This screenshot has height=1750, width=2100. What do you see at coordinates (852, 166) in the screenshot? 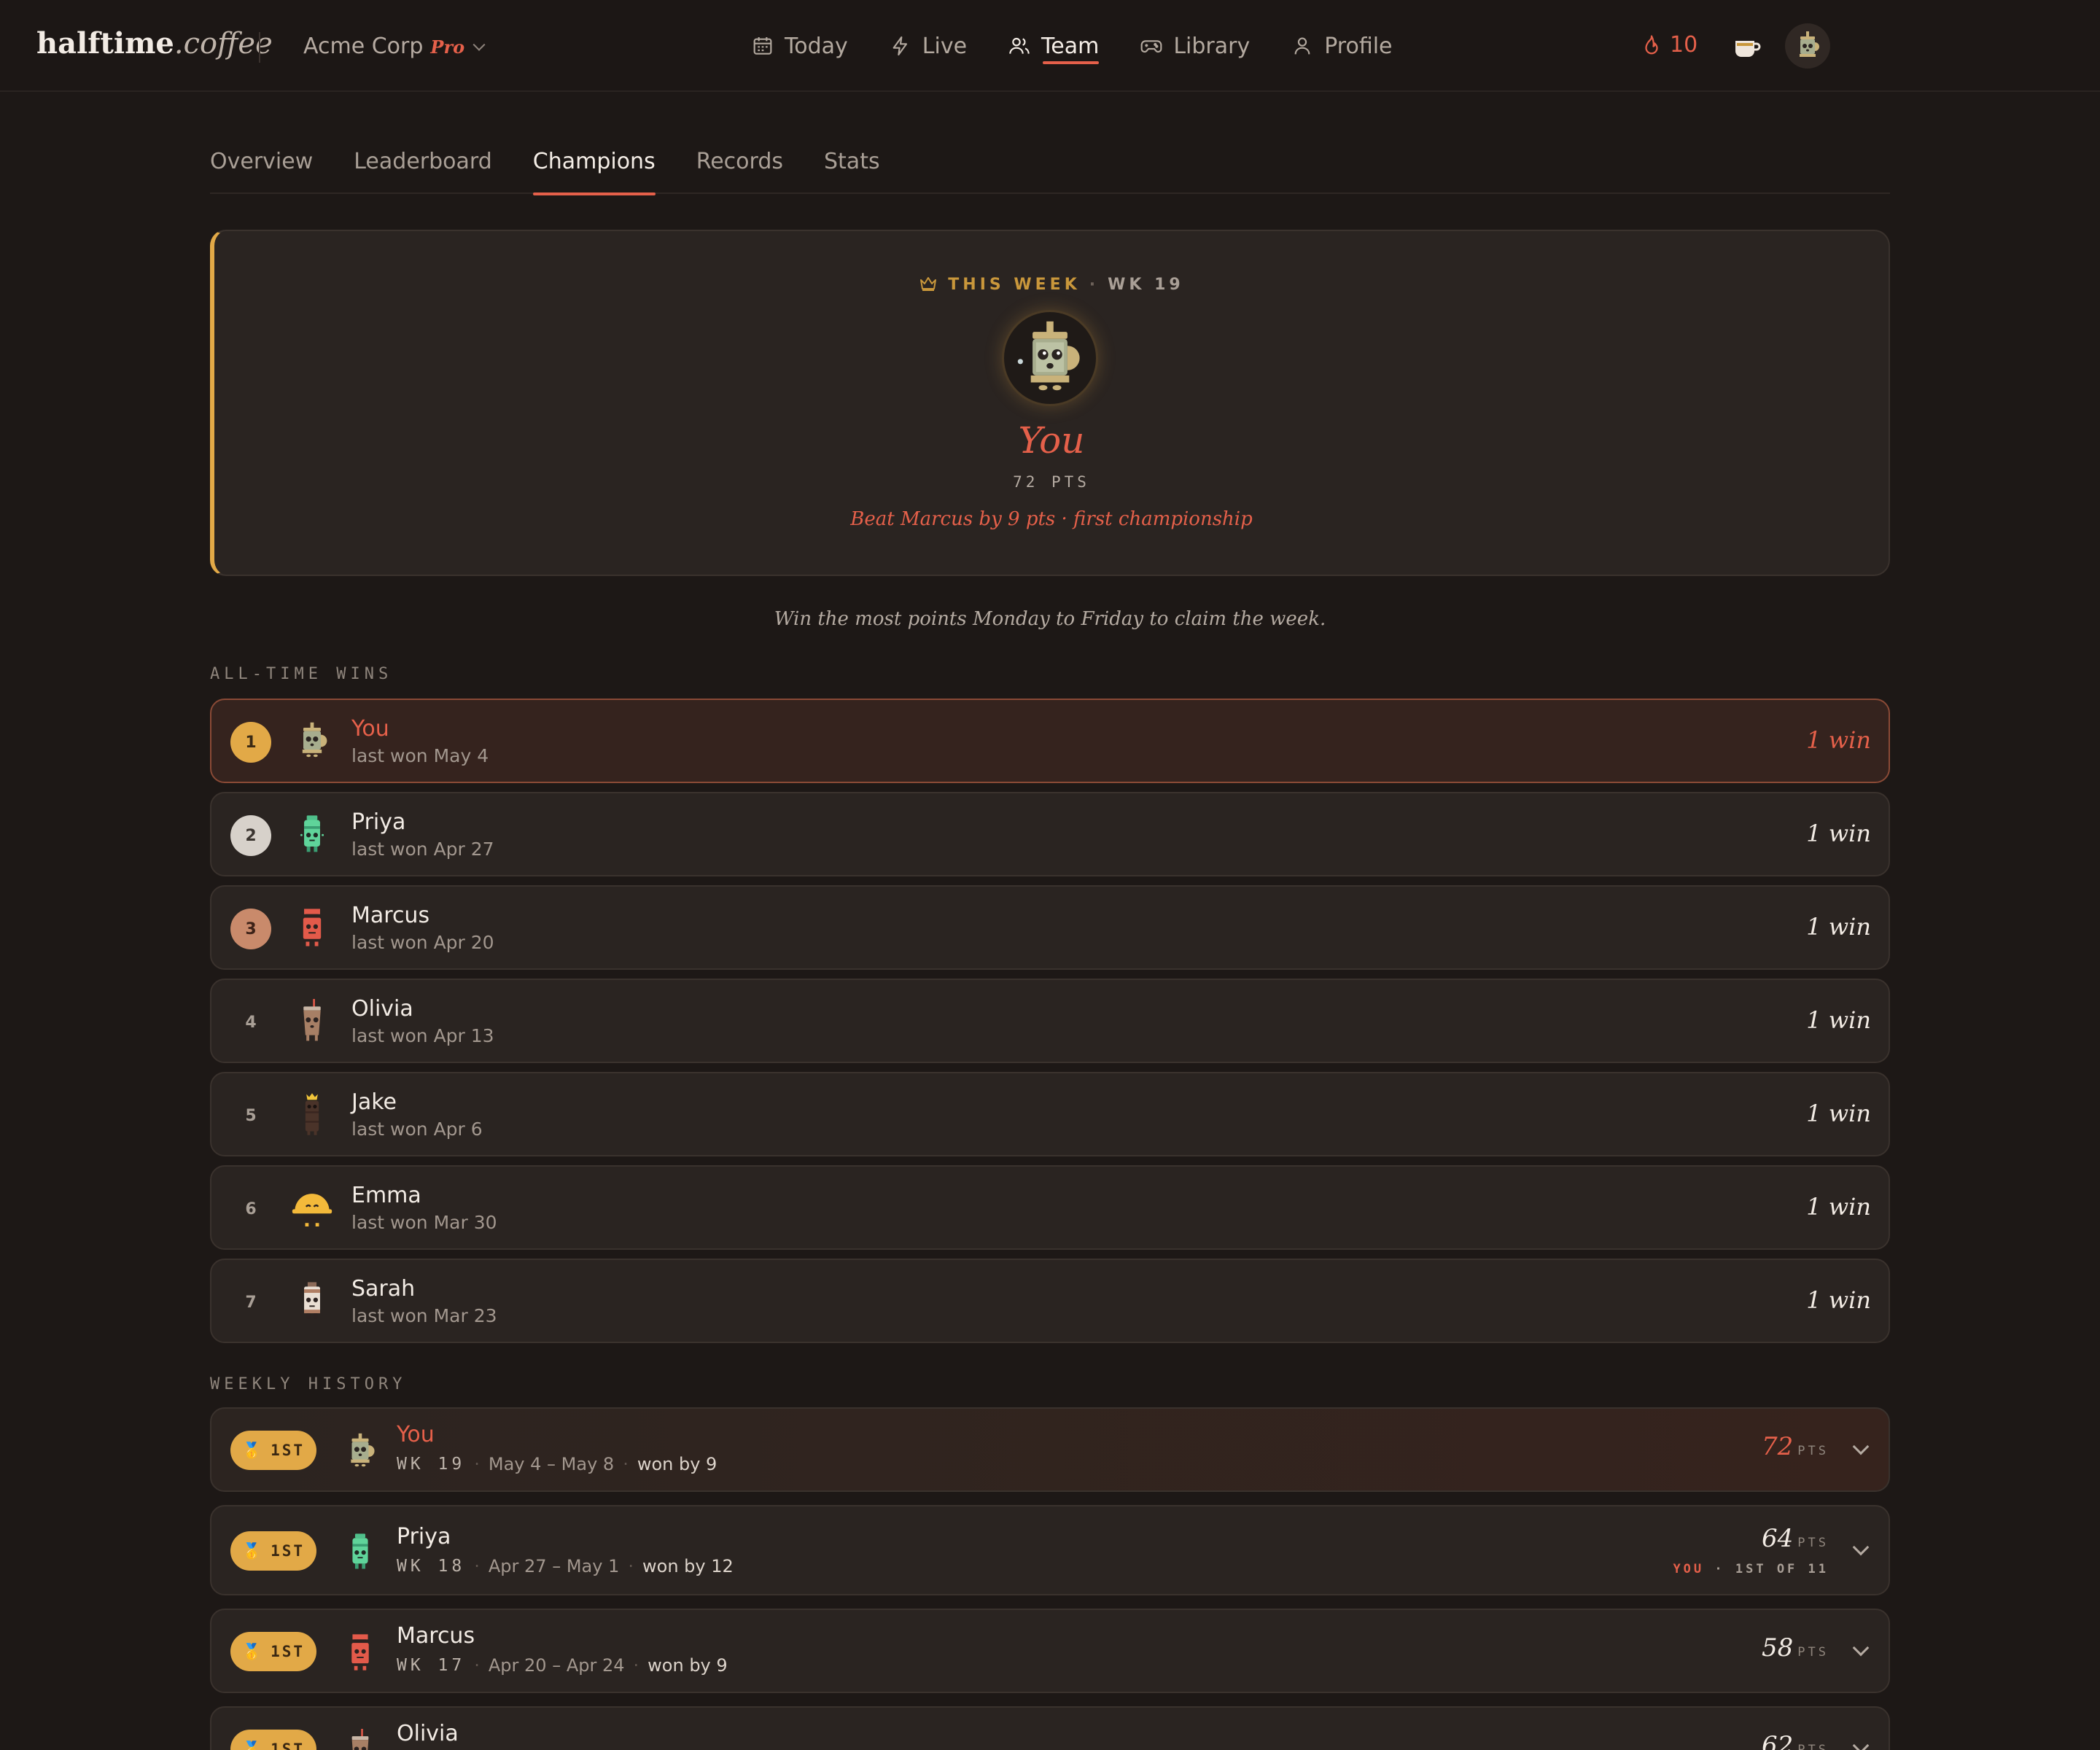
I see `tab-stats: Stats` at bounding box center [852, 166].